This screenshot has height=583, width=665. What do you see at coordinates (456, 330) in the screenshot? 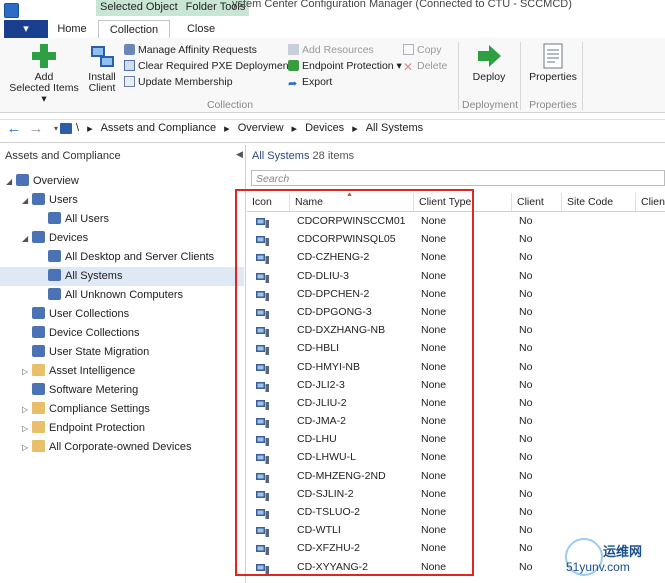
I see `table-row: CD-DXZHANG-NB None No` at bounding box center [456, 330].